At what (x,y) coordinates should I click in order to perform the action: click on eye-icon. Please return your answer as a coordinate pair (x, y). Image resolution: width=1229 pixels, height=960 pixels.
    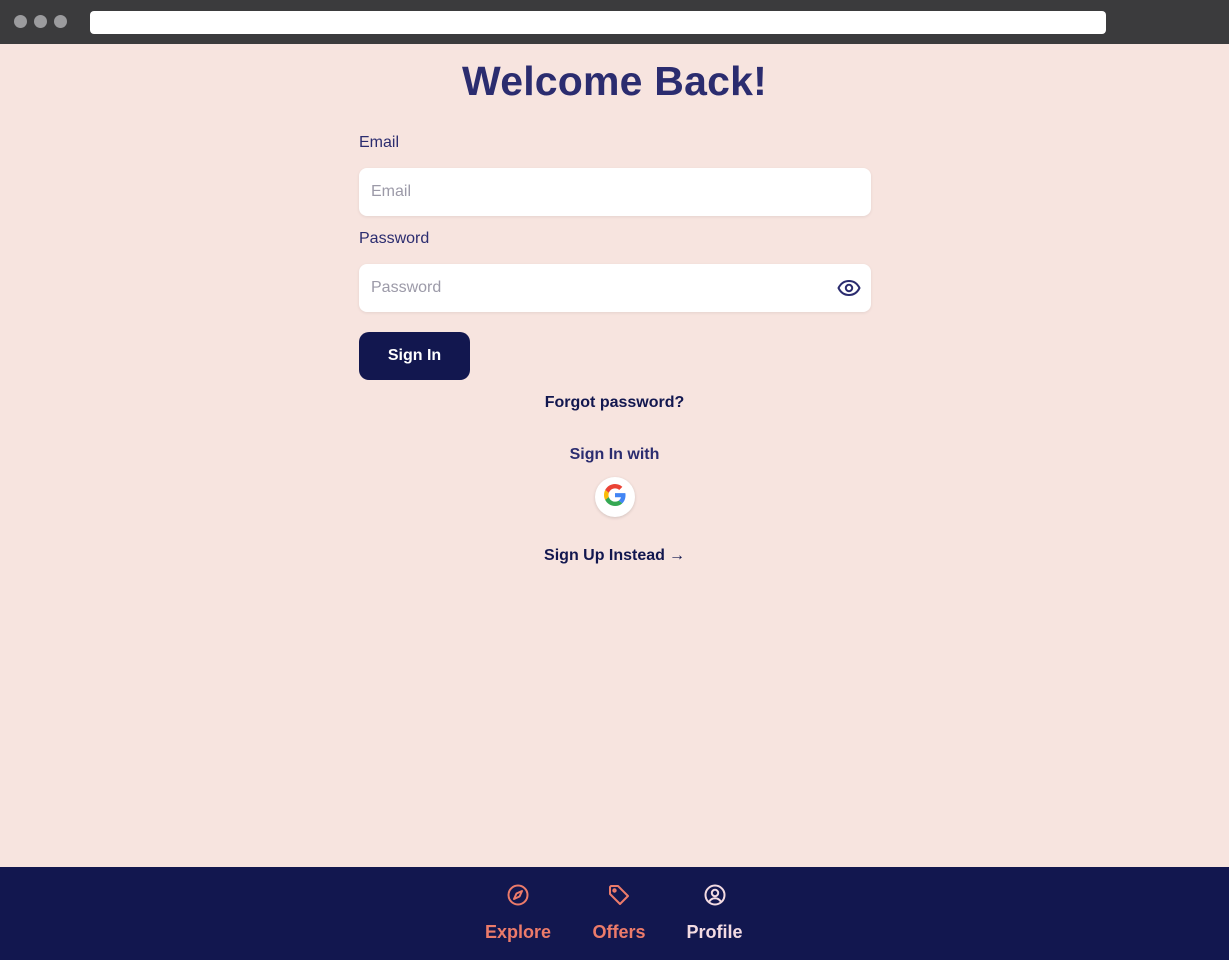
    Looking at the image, I should click on (849, 288).